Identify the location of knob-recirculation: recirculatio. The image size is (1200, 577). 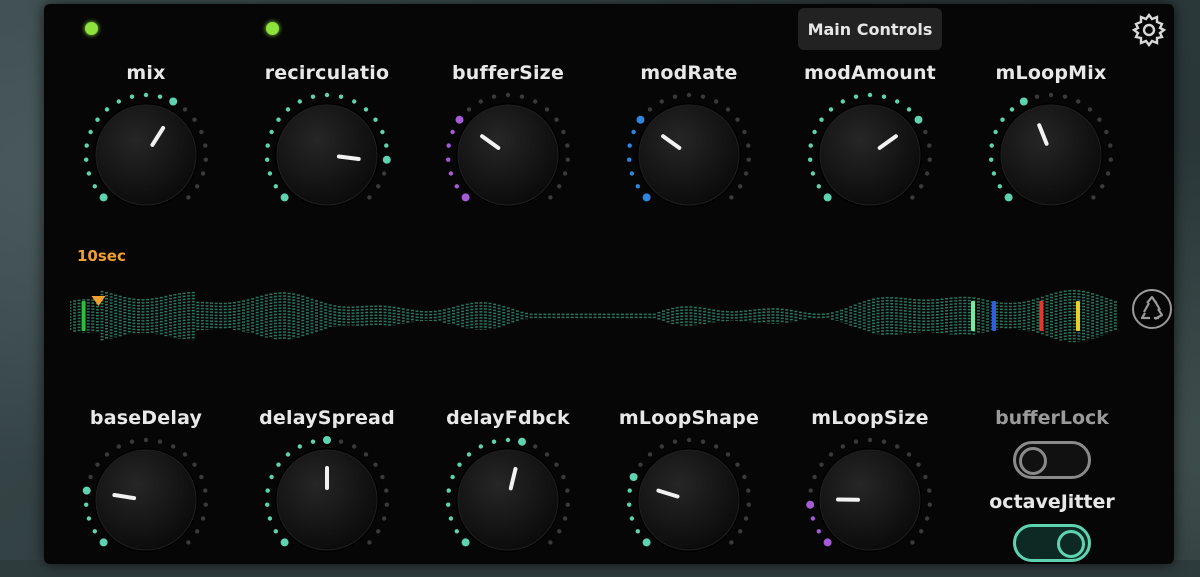
(327, 147).